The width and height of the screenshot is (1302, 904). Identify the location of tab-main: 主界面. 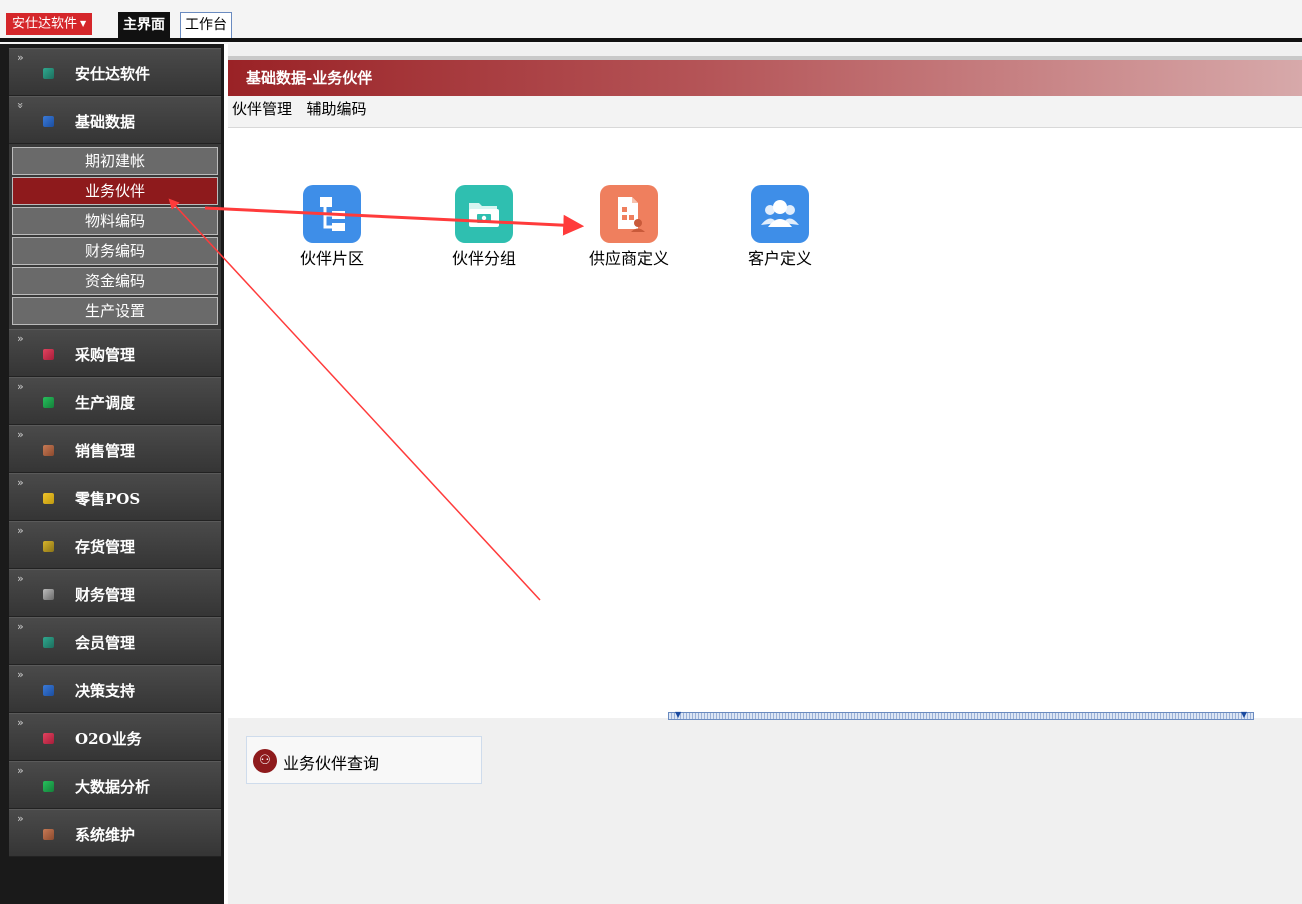
(144, 25).